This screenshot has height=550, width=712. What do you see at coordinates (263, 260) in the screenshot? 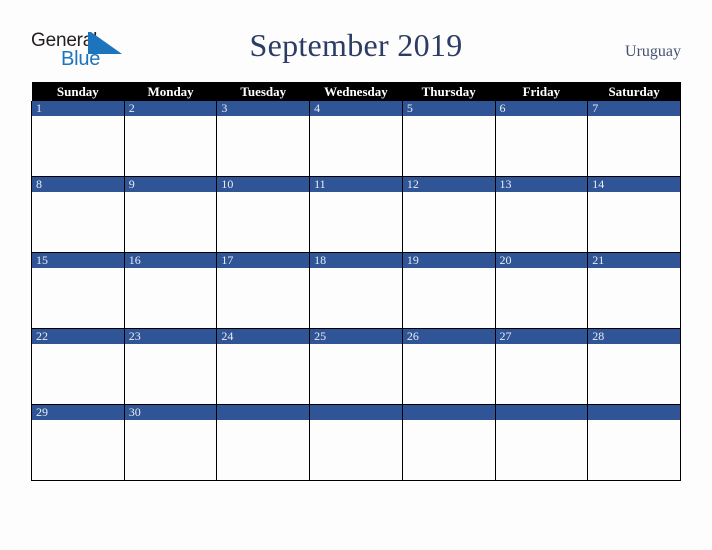
I see `calendar-day-number: 17` at bounding box center [263, 260].